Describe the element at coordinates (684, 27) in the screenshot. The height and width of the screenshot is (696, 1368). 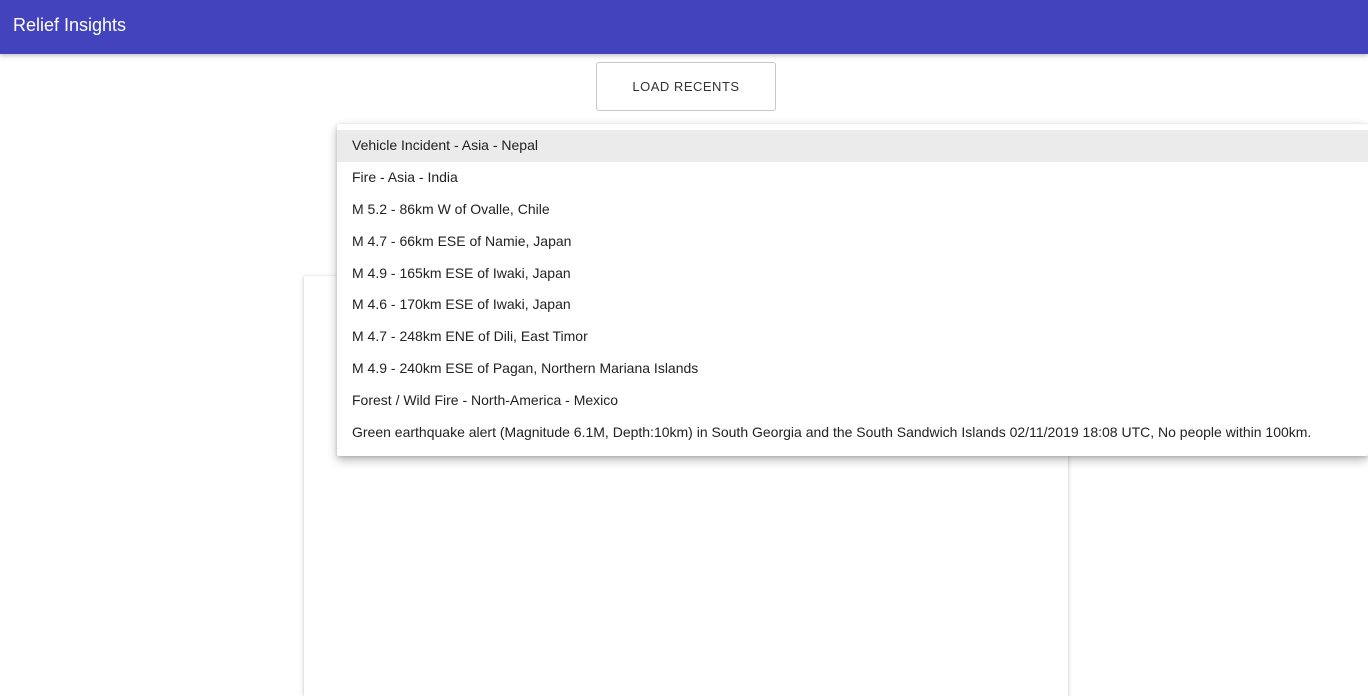
I see `app-bar: Relief Insights` at that location.